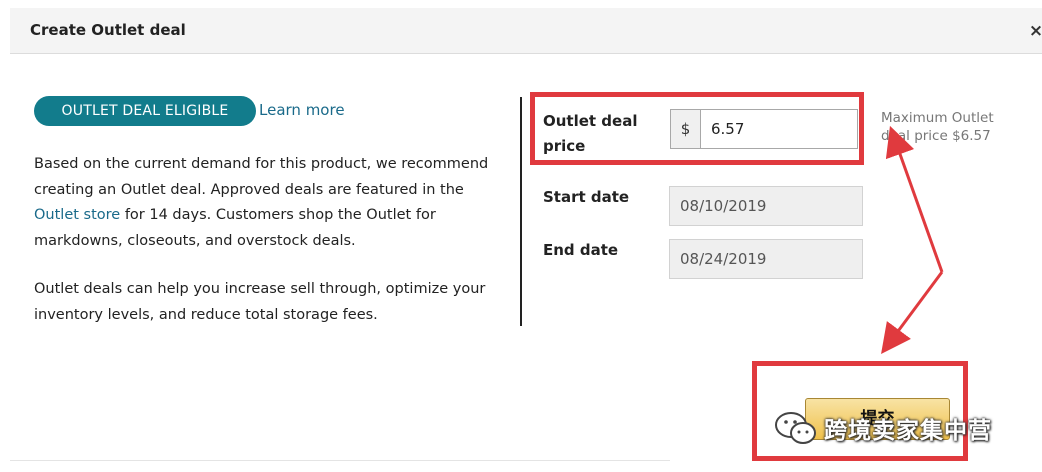  What do you see at coordinates (912, 313) in the screenshot?
I see `arrow-to-submit` at bounding box center [912, 313].